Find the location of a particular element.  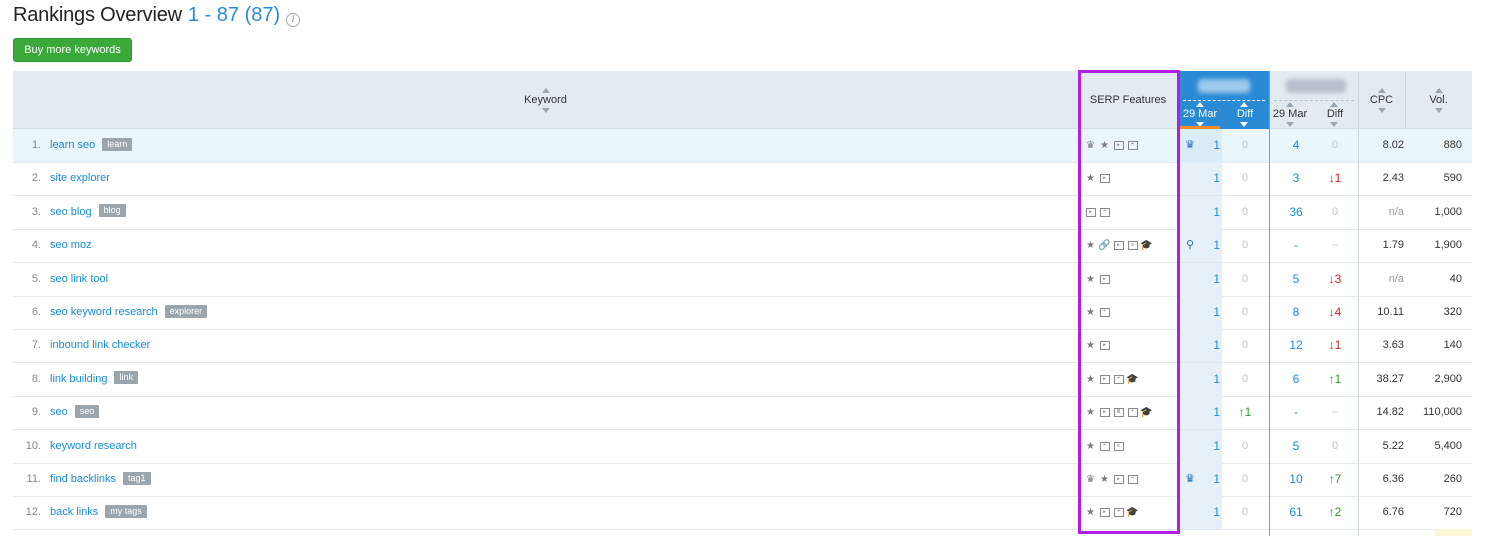

keyword-link: inbound link checker is located at coordinates (100, 345).